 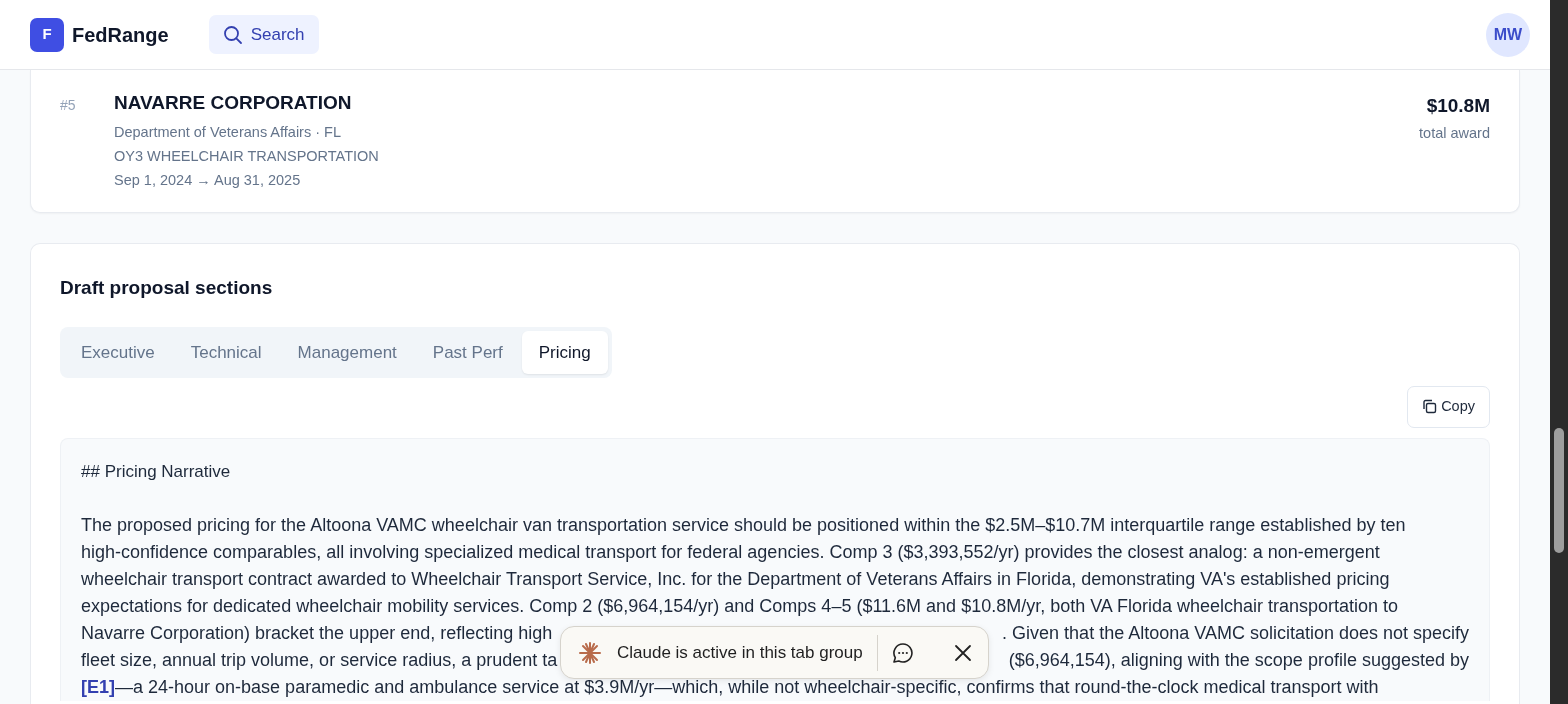 What do you see at coordinates (246, 156) in the screenshot?
I see `contract-title: OY3 WHEELCHAIR TRANSPORTATION` at bounding box center [246, 156].